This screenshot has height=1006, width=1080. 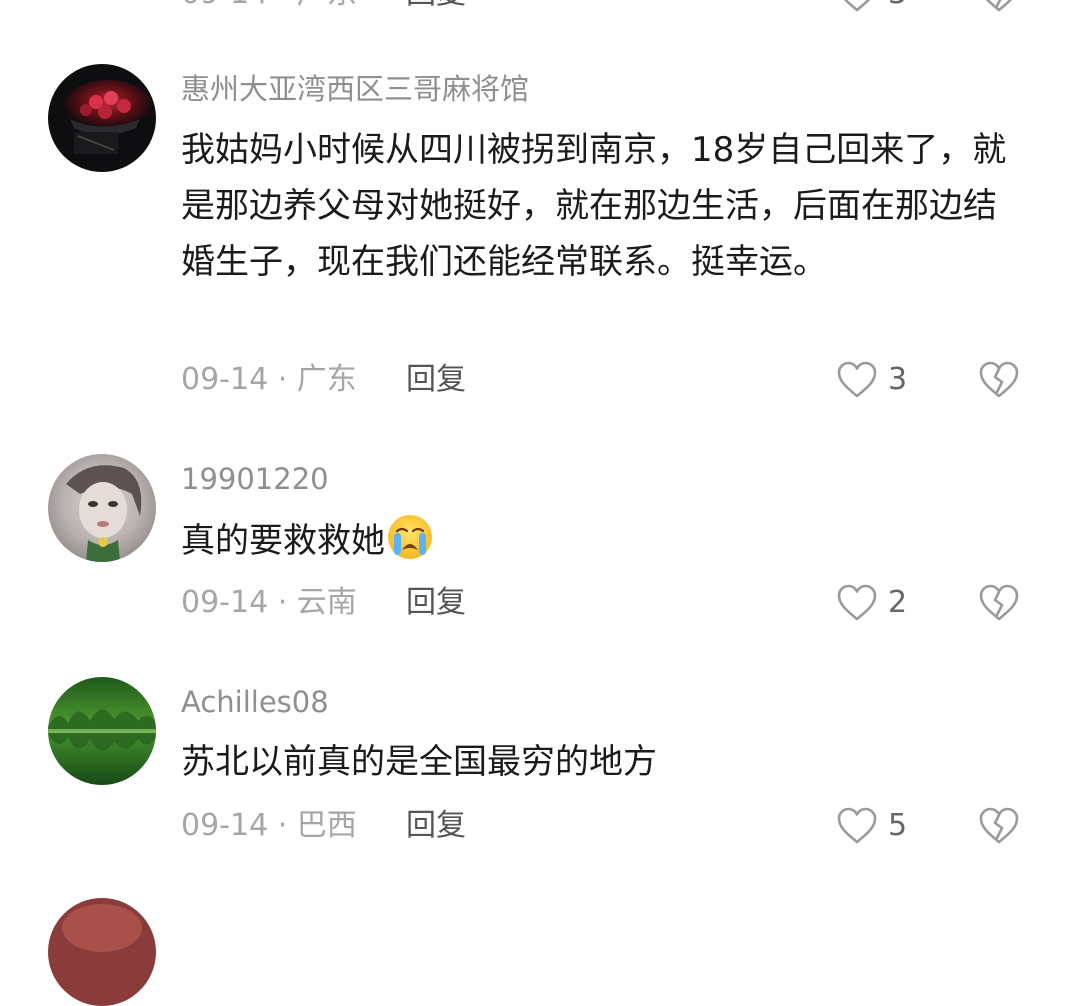 What do you see at coordinates (255, 702) in the screenshot?
I see `comment-username: Achilles08` at bounding box center [255, 702].